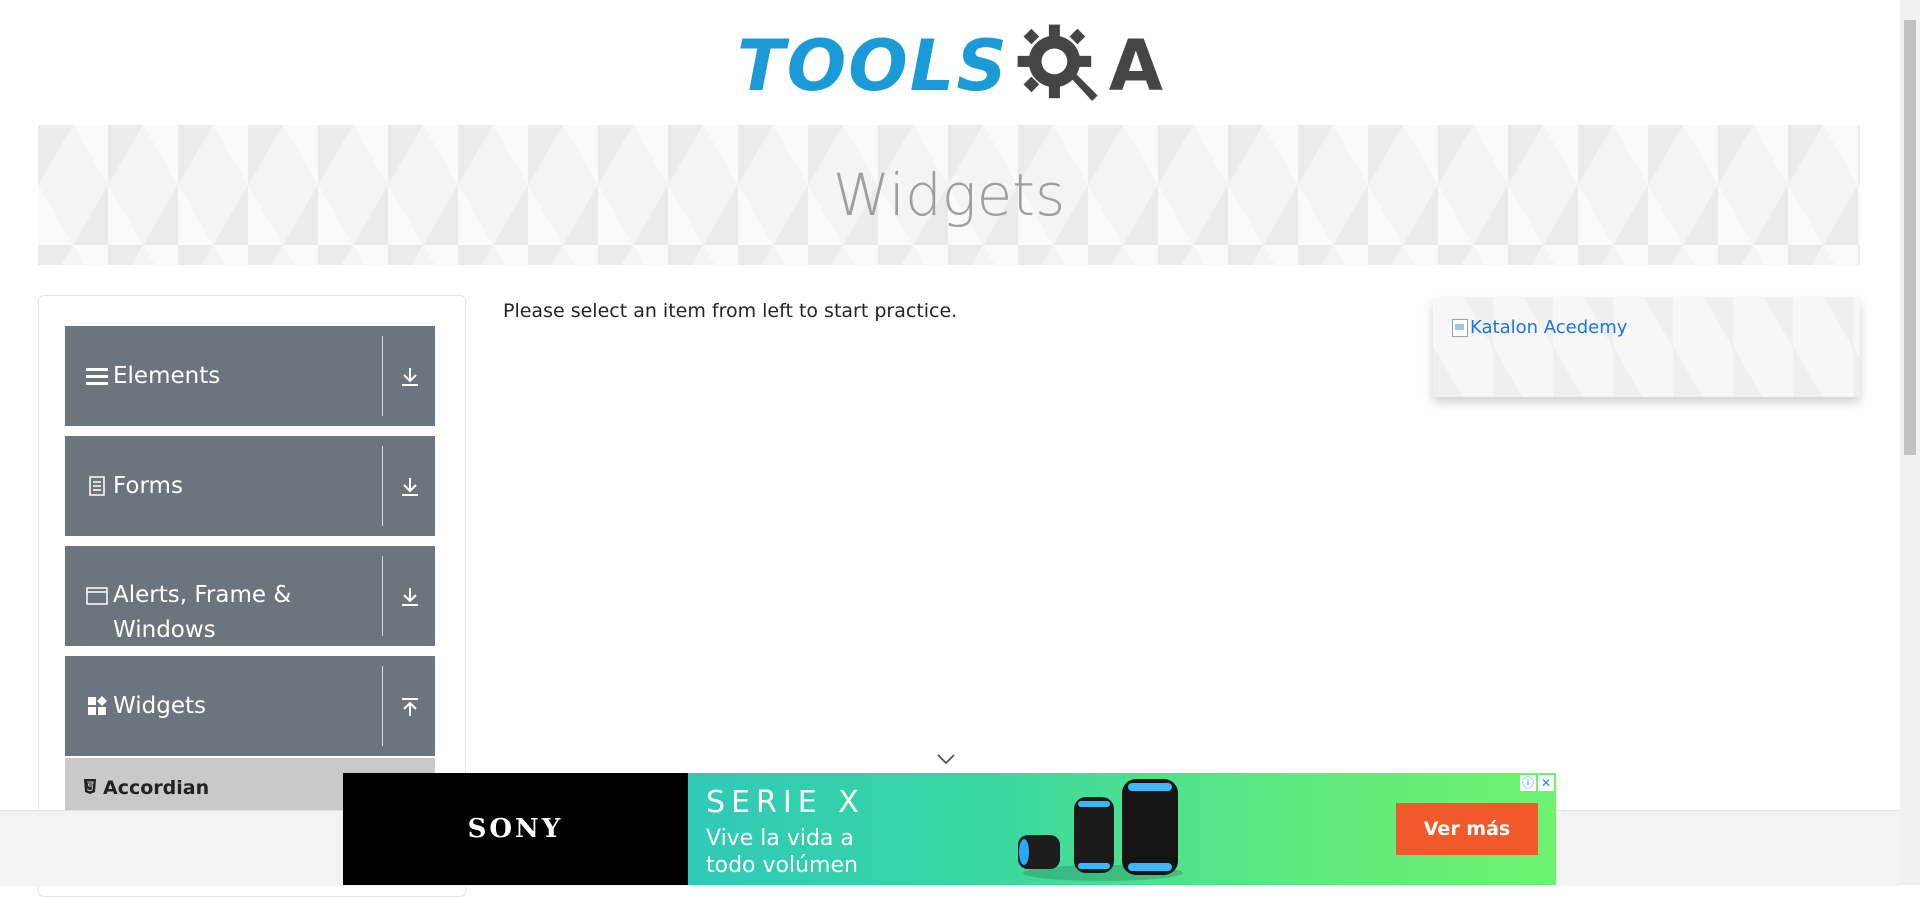 The height and width of the screenshot is (897, 1920). What do you see at coordinates (1100, 830) in the screenshot?
I see `speaker-product-image` at bounding box center [1100, 830].